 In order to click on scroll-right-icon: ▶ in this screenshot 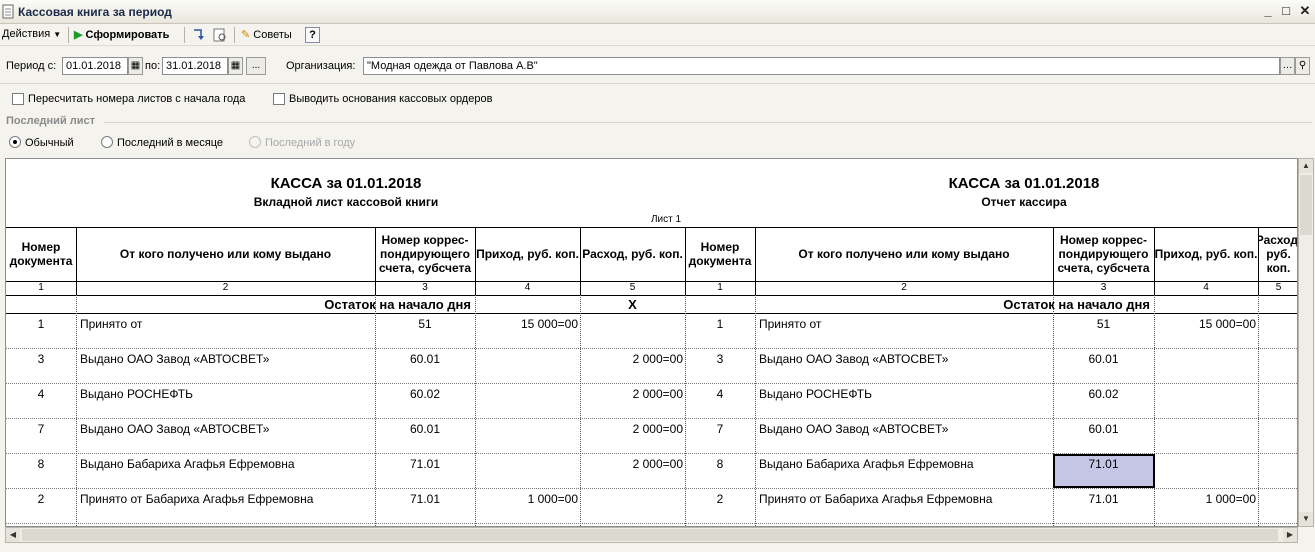, I will do `click(1290, 535)`.